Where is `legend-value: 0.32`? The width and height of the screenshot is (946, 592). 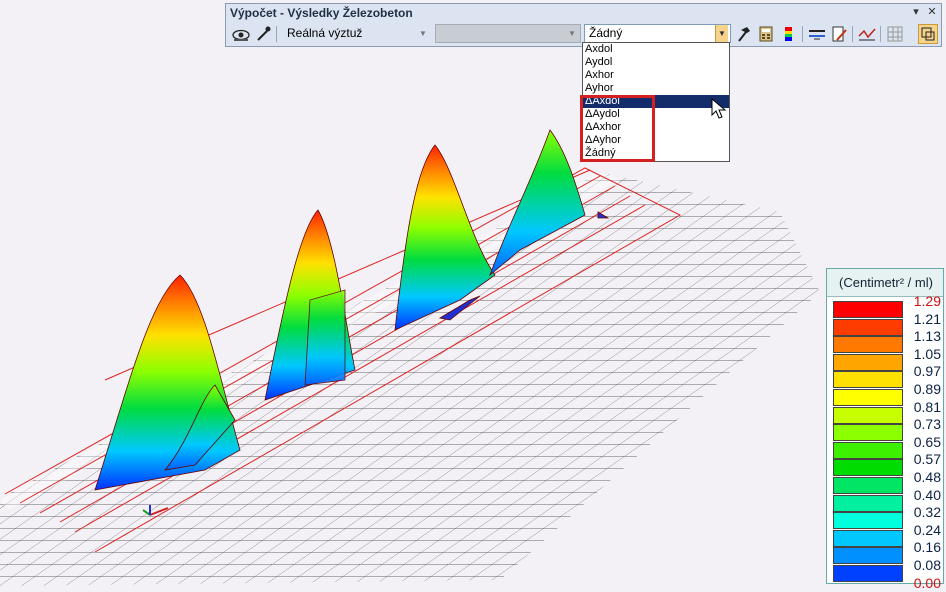 legend-value: 0.32 is located at coordinates (927, 512).